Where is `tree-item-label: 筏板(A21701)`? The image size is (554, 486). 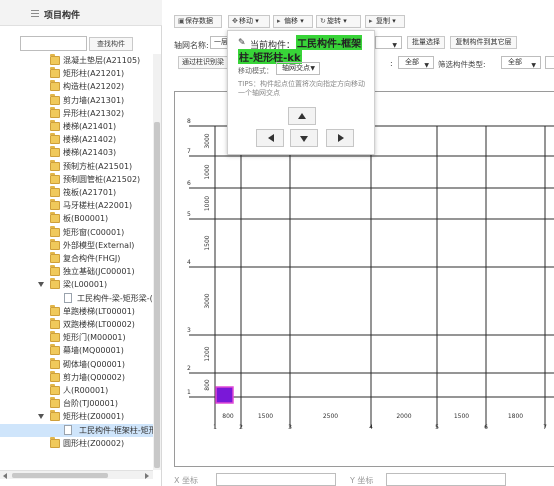
tree-item-label: 筏板(A21701) is located at coordinates (90, 192).